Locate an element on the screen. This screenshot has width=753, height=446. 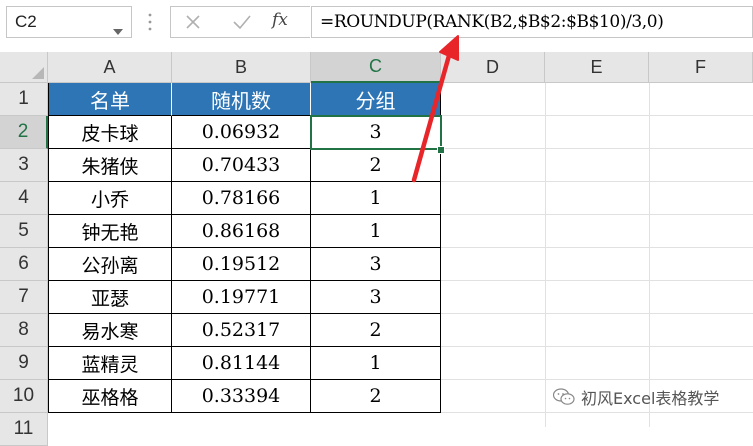
table-cell-random: 0.06932 is located at coordinates (241, 132).